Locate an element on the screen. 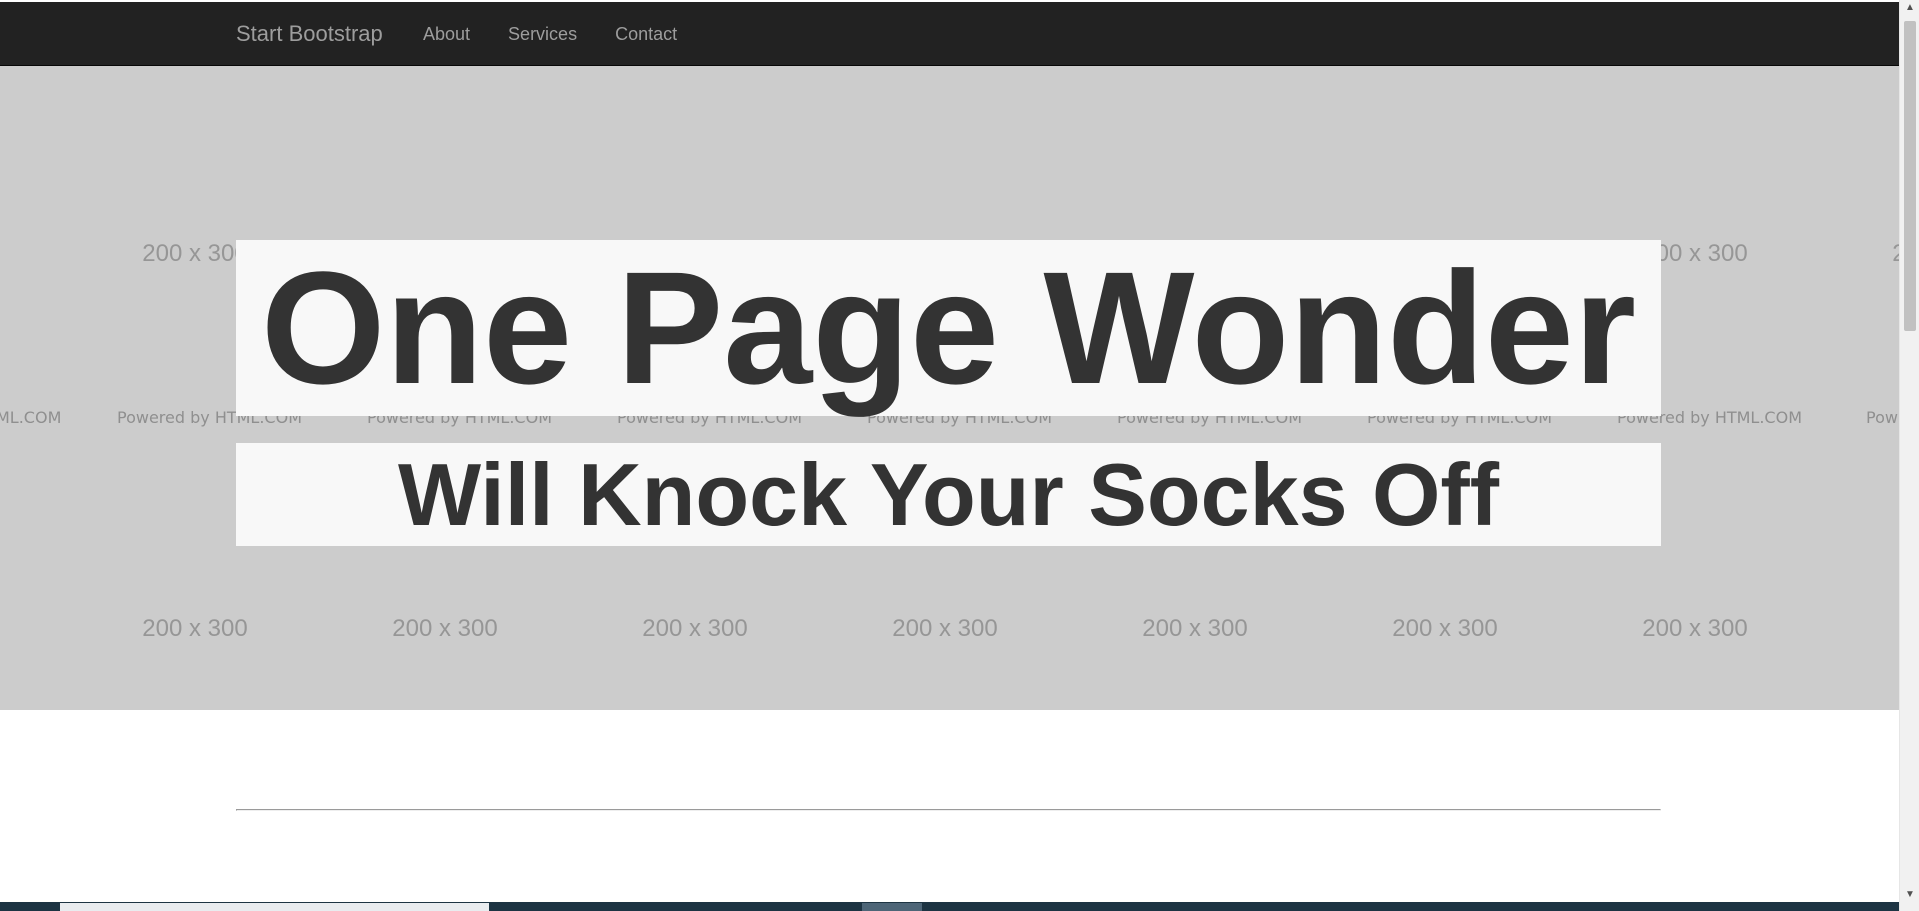  scroll-up-arrow-icon: ▲ is located at coordinates (1909, 8).